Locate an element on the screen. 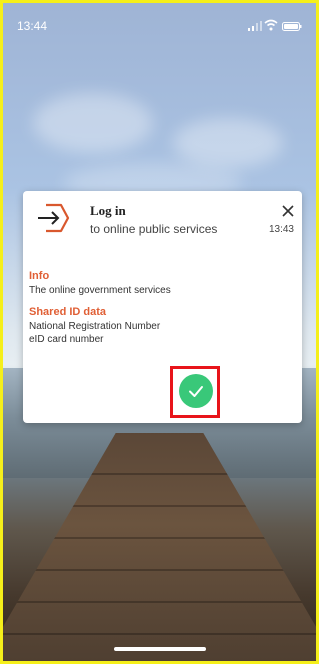 The height and width of the screenshot is (664, 320). status-time: 13:44 is located at coordinates (32, 26).